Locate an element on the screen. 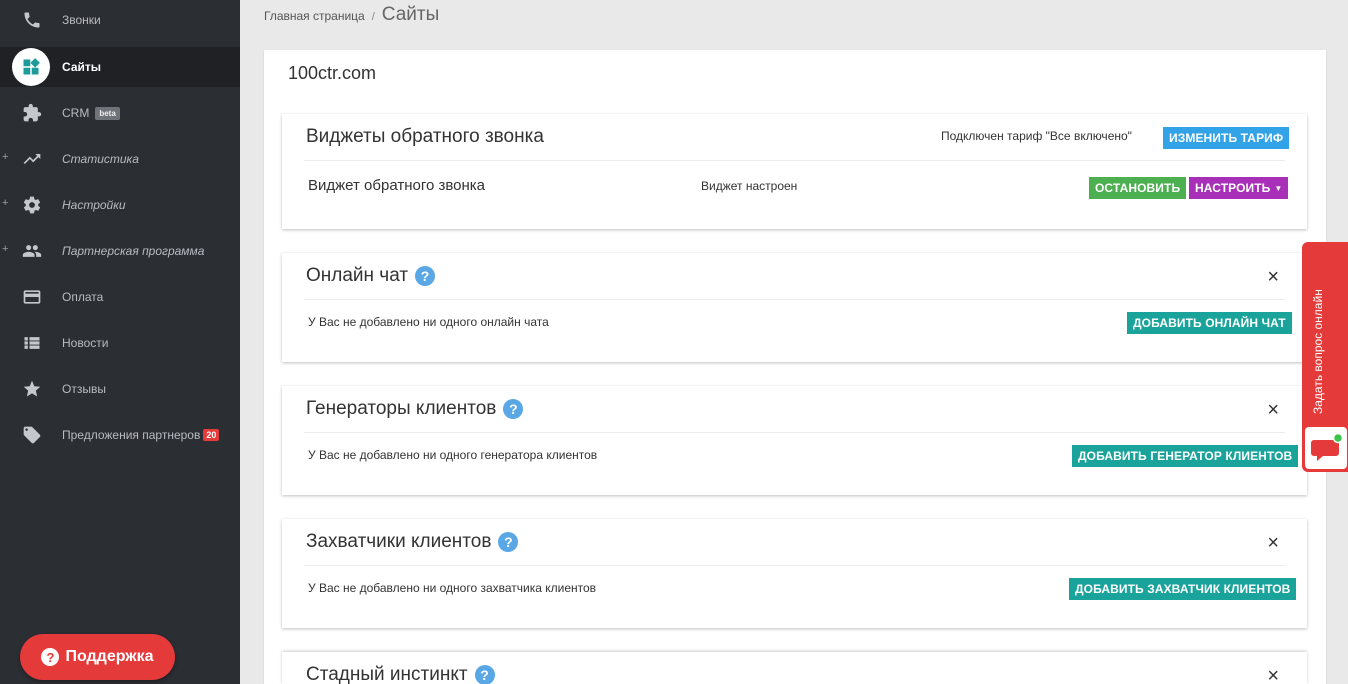 This screenshot has width=1348, height=684. sidebar-item-crm: CRM beta is located at coordinates (120, 113).